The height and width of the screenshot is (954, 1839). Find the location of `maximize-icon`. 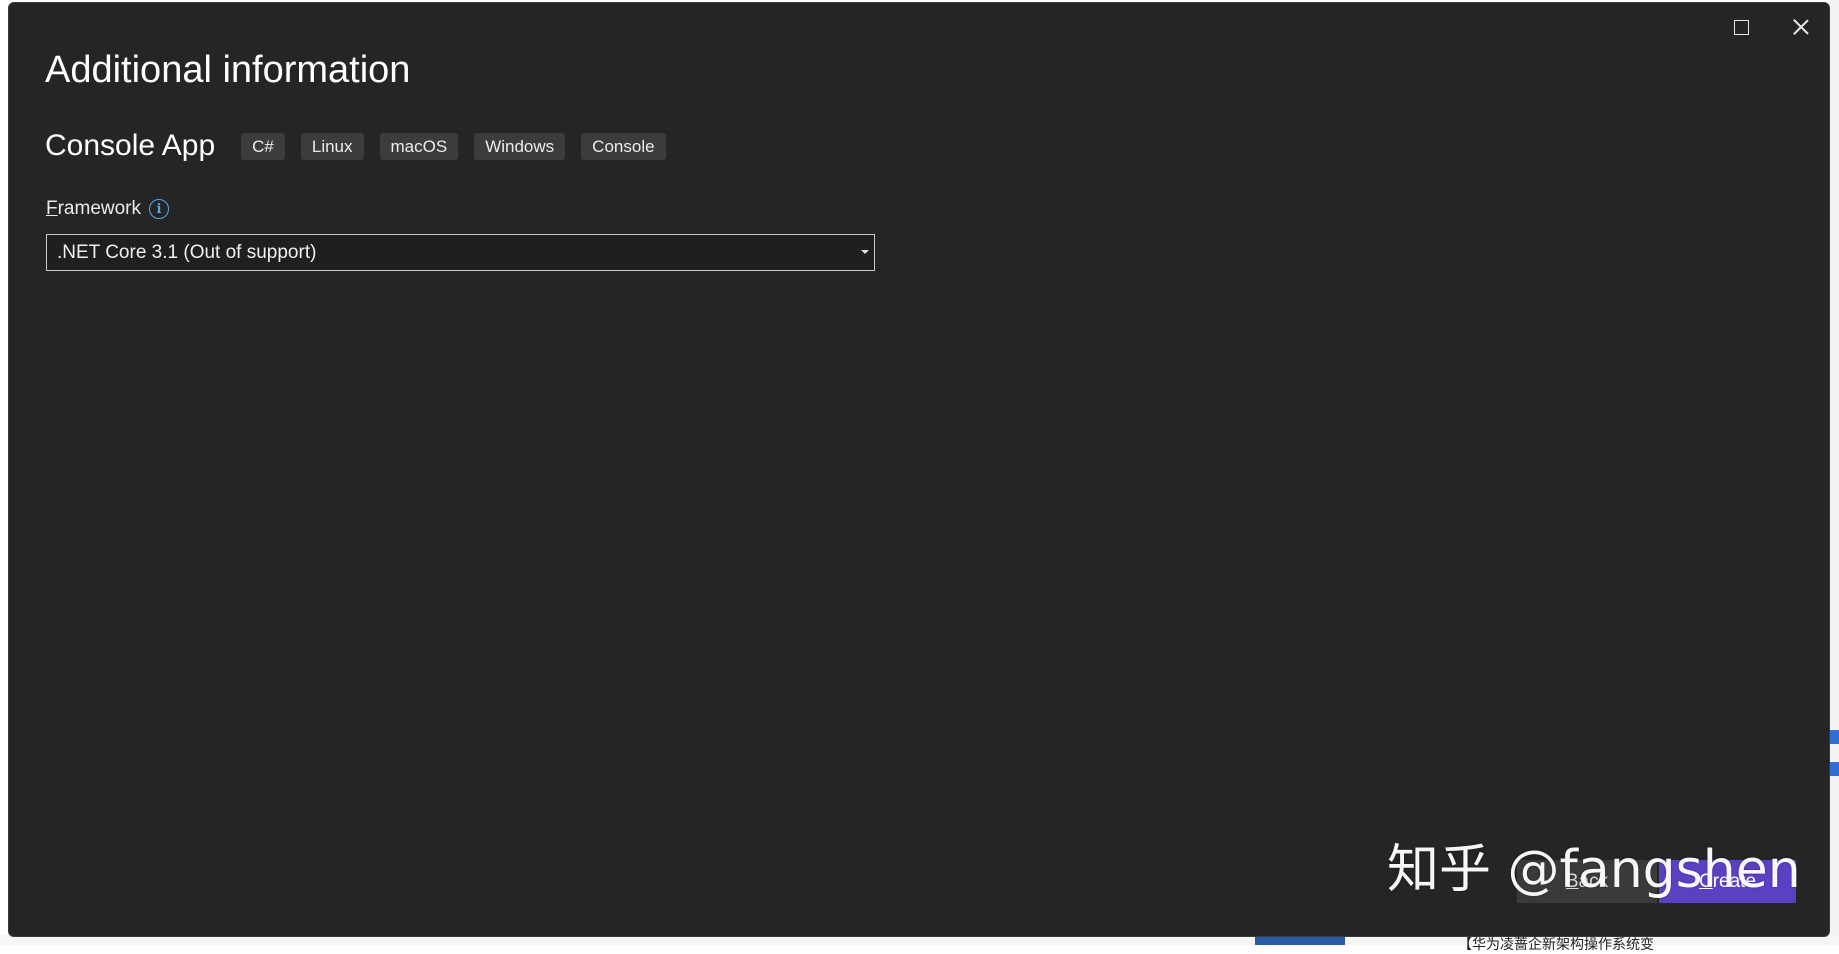

maximize-icon is located at coordinates (1741, 27).